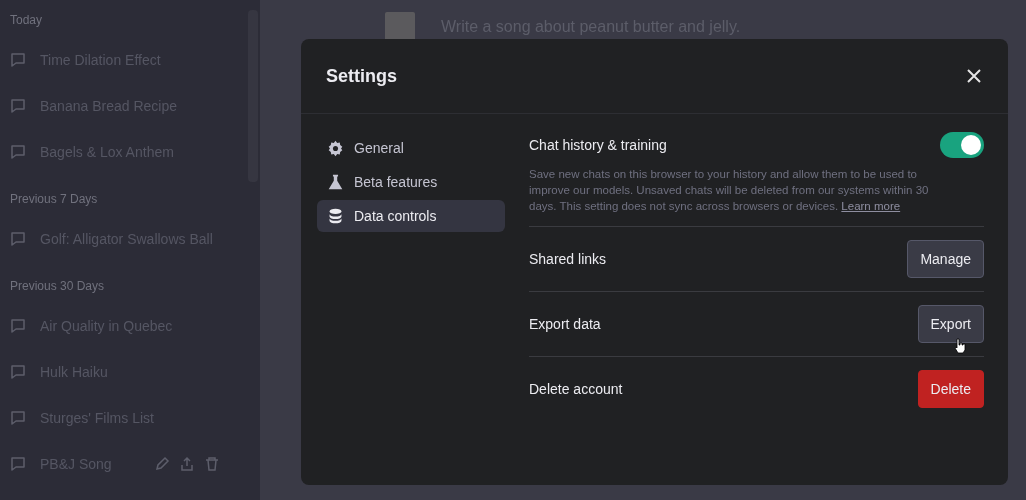 The width and height of the screenshot is (1026, 500). What do you see at coordinates (335, 148) in the screenshot?
I see `gear-icon` at bounding box center [335, 148].